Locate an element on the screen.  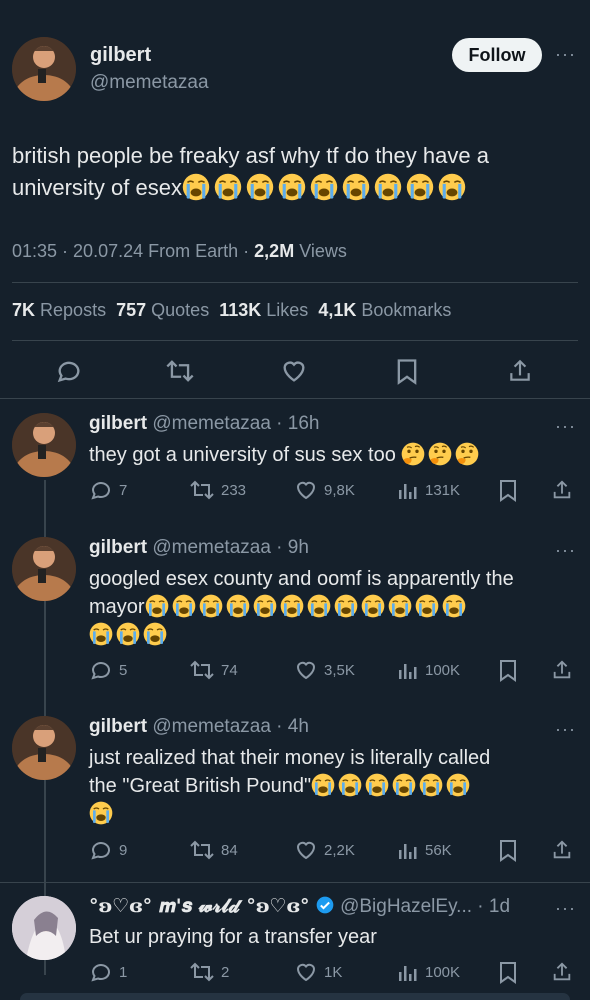
tweet-time: 01:35 is located at coordinates (35, 251).